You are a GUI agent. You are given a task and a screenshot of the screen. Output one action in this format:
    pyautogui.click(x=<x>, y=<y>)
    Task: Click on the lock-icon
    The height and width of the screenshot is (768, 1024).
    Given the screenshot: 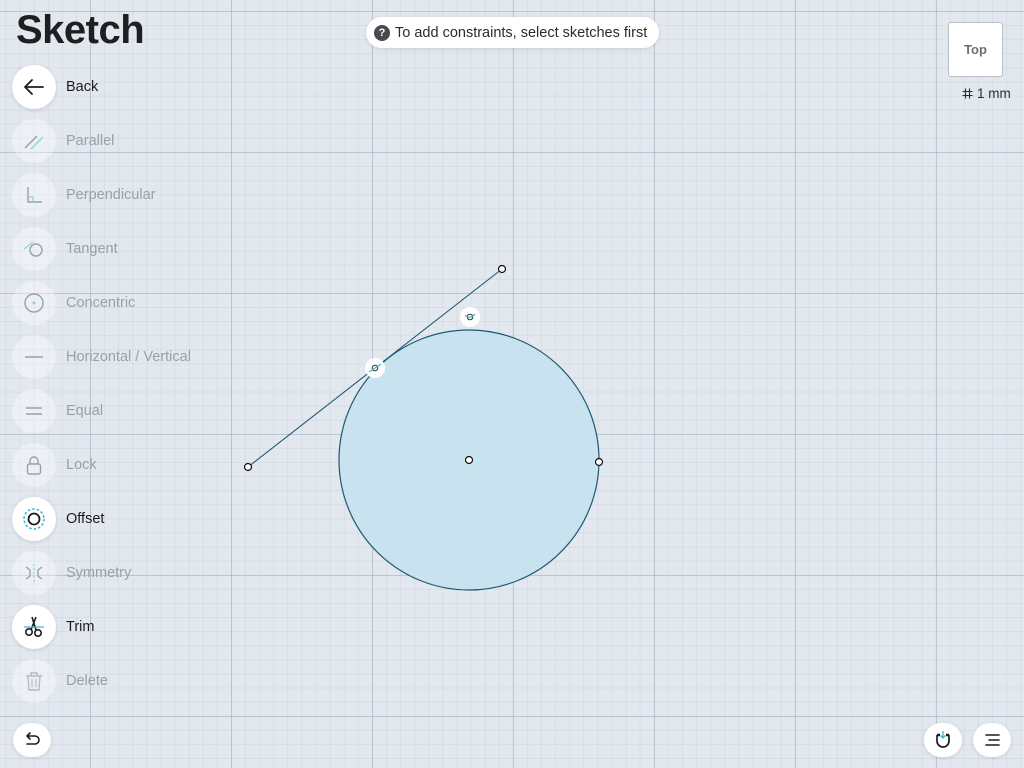 What is the action you would take?
    pyautogui.click(x=34, y=465)
    